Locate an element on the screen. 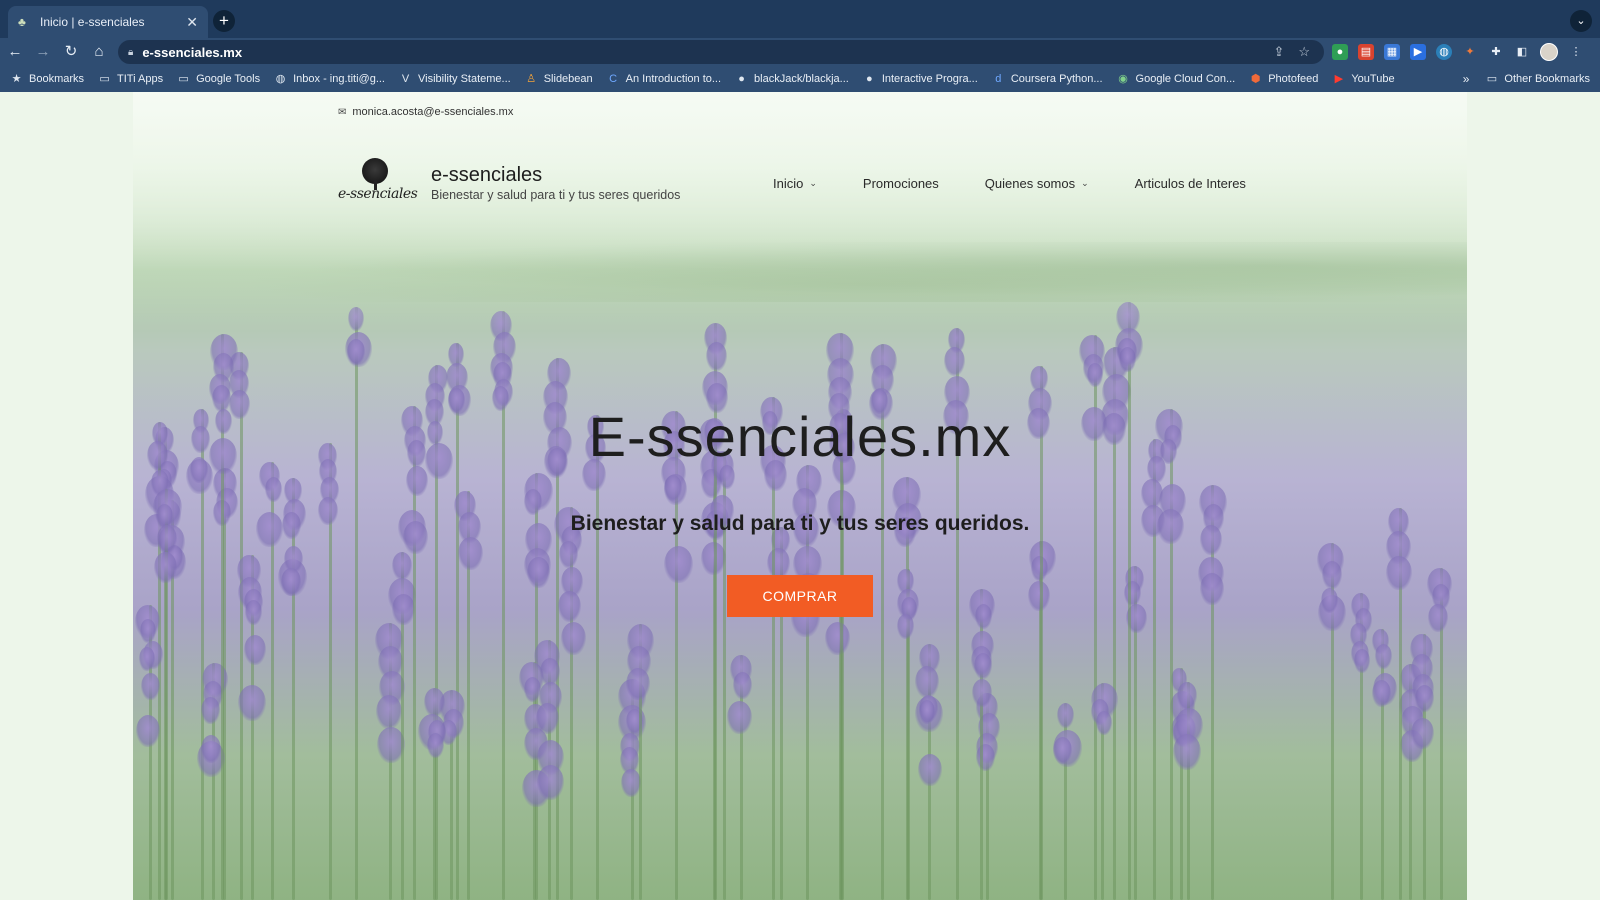  bookmark-label: Google Tools is located at coordinates (228, 79).